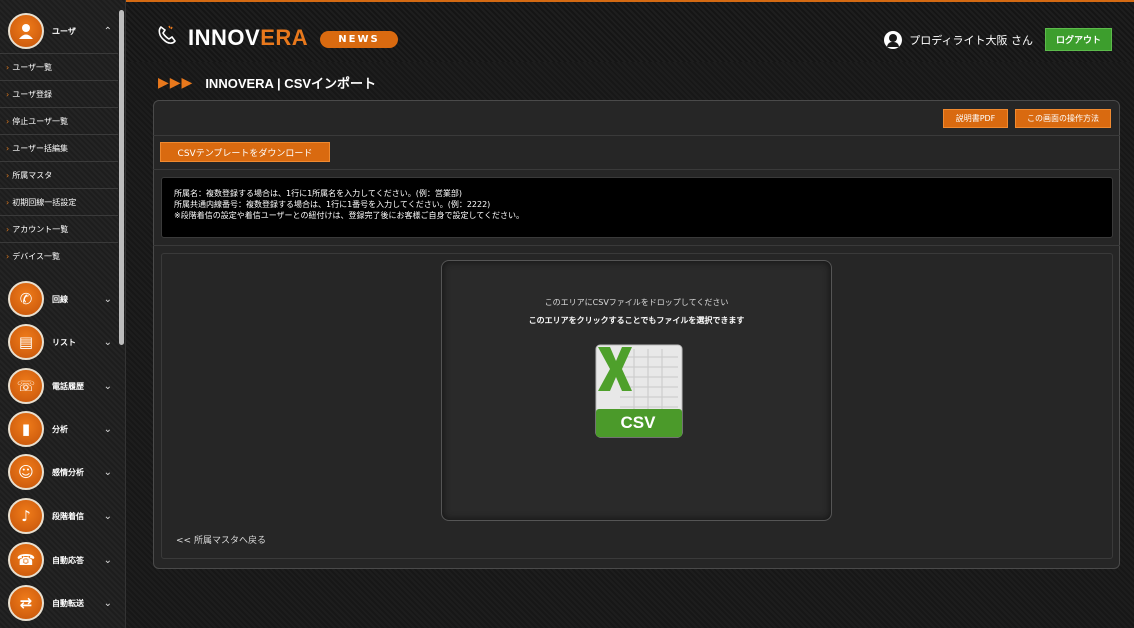 This screenshot has height=628, width=1134. I want to click on call-history-icon: ☏, so click(26, 386).